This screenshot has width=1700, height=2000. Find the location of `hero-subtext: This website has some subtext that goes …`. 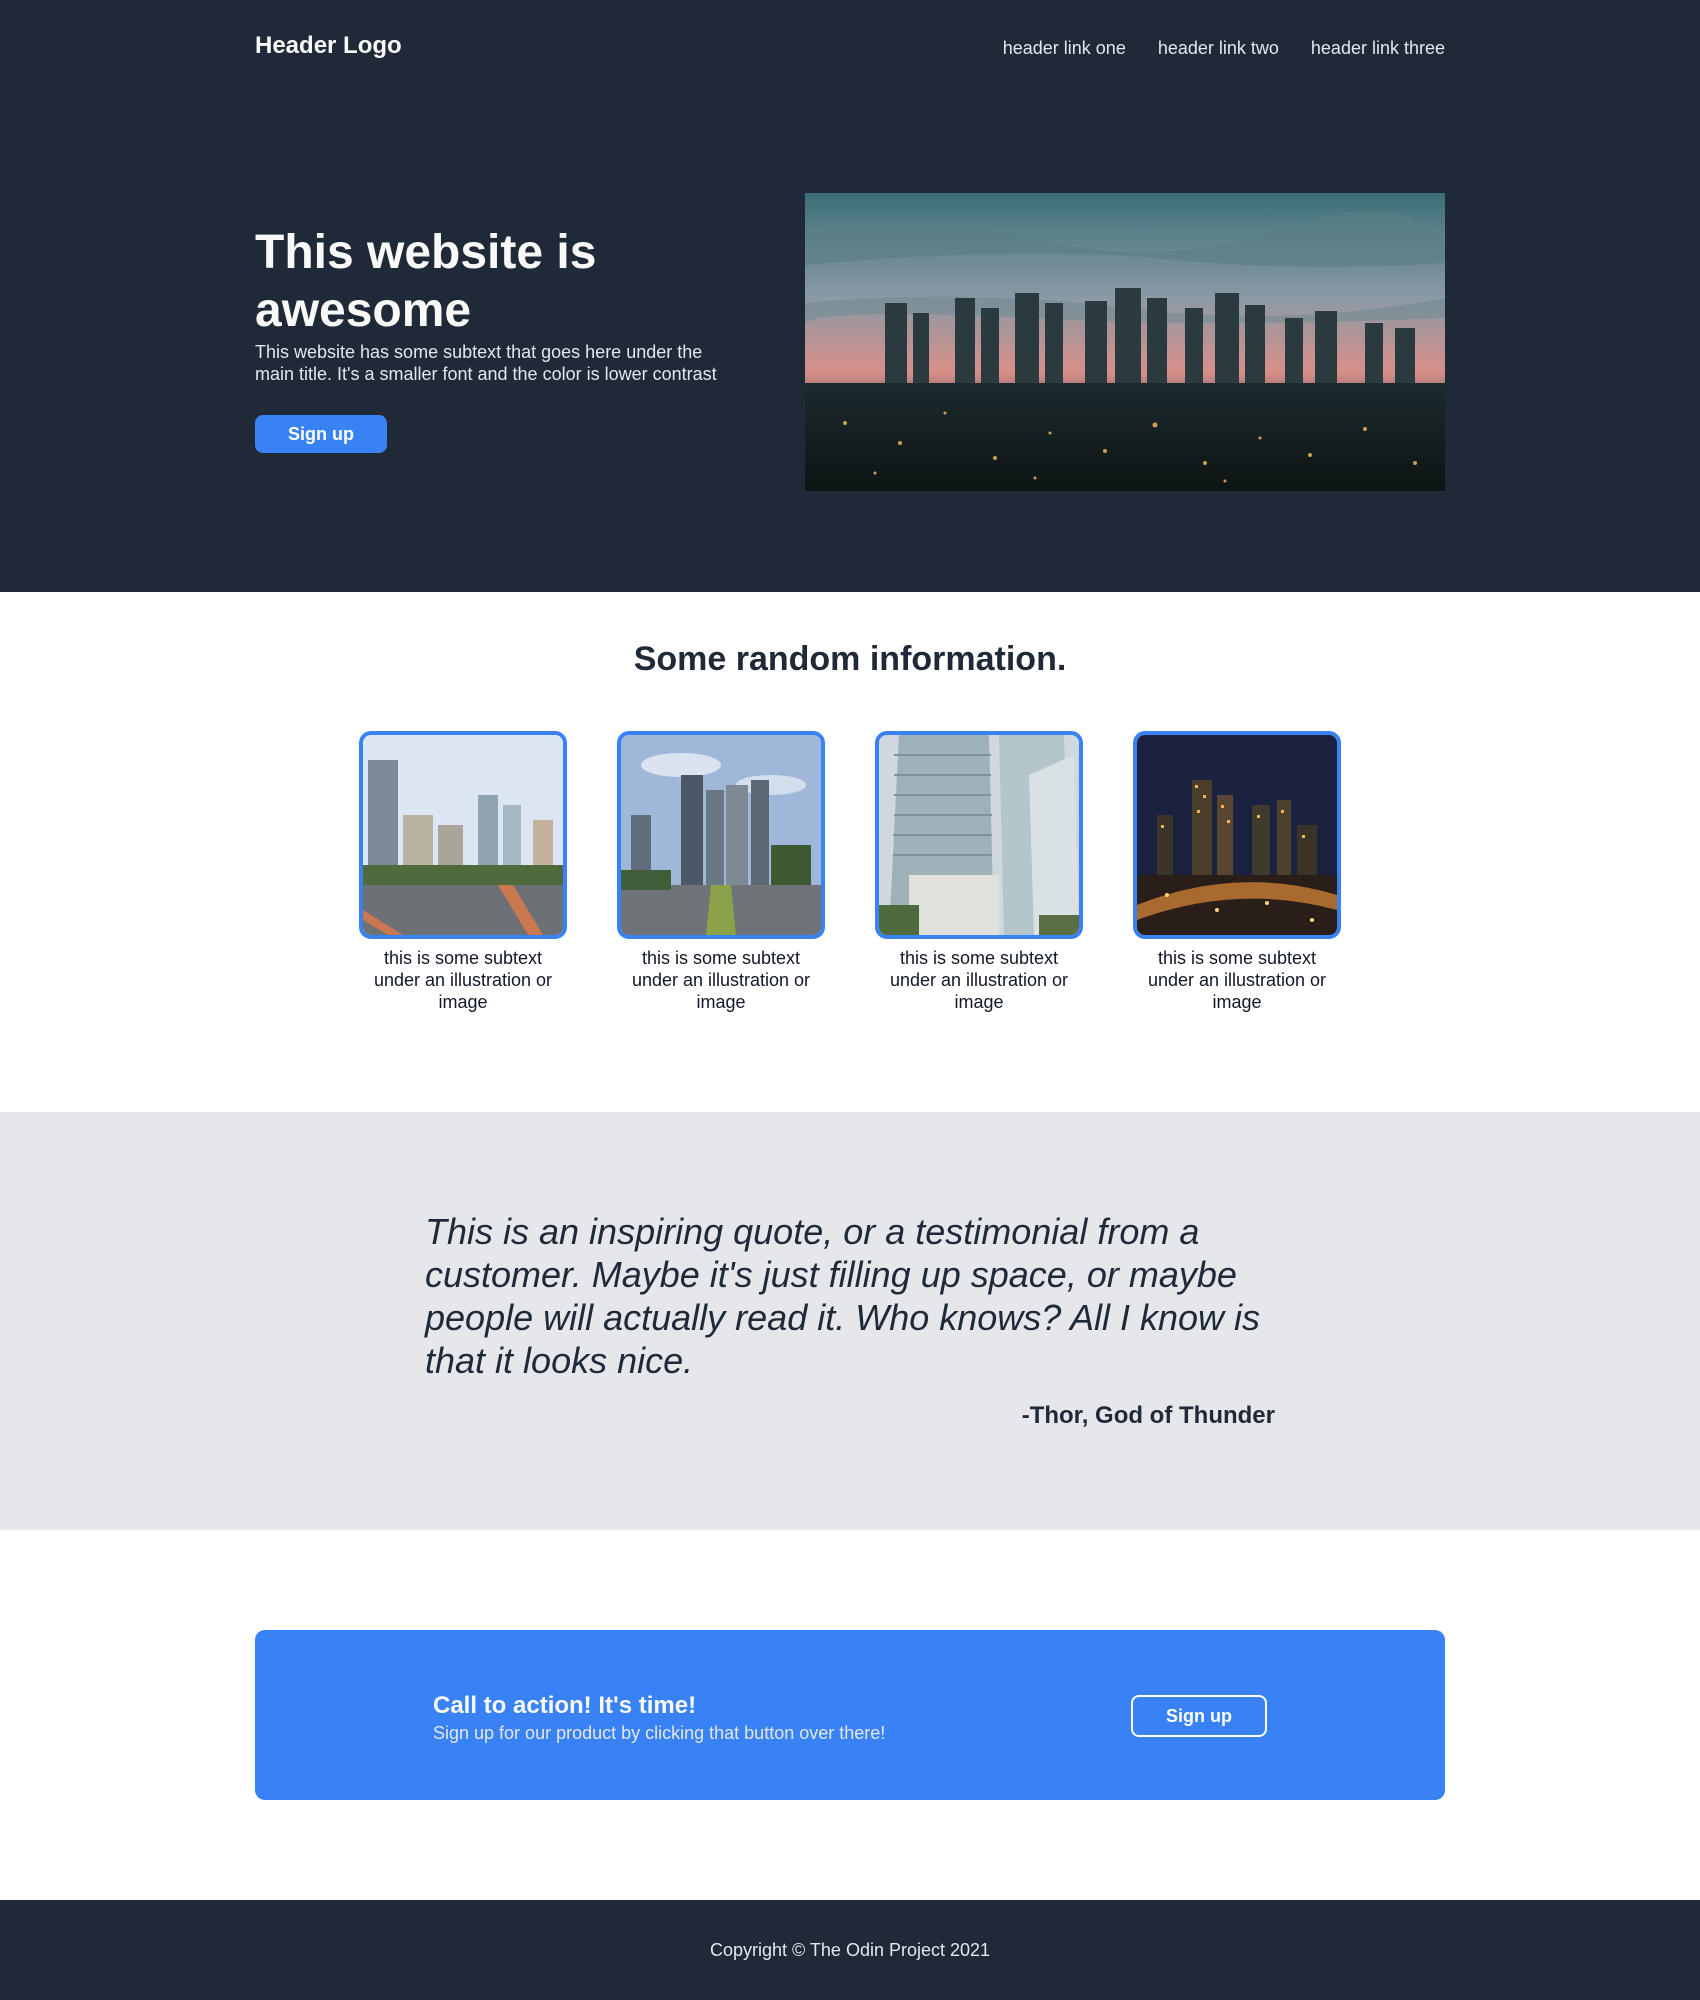

hero-subtext: This website has some subtext that goes … is located at coordinates (486, 363).